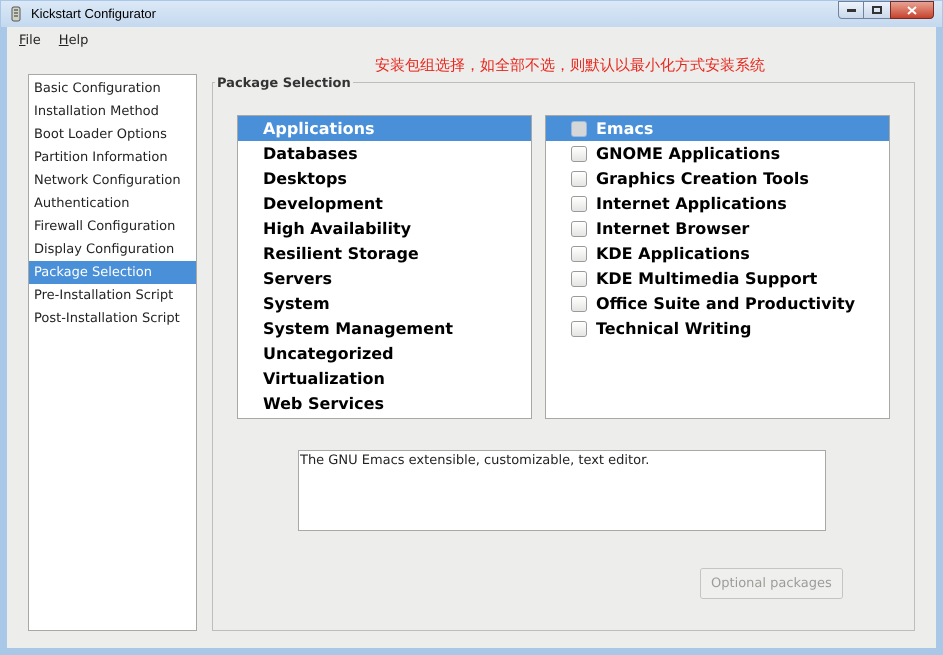 This screenshot has height=655, width=943. I want to click on package-label: Emacs, so click(625, 129).